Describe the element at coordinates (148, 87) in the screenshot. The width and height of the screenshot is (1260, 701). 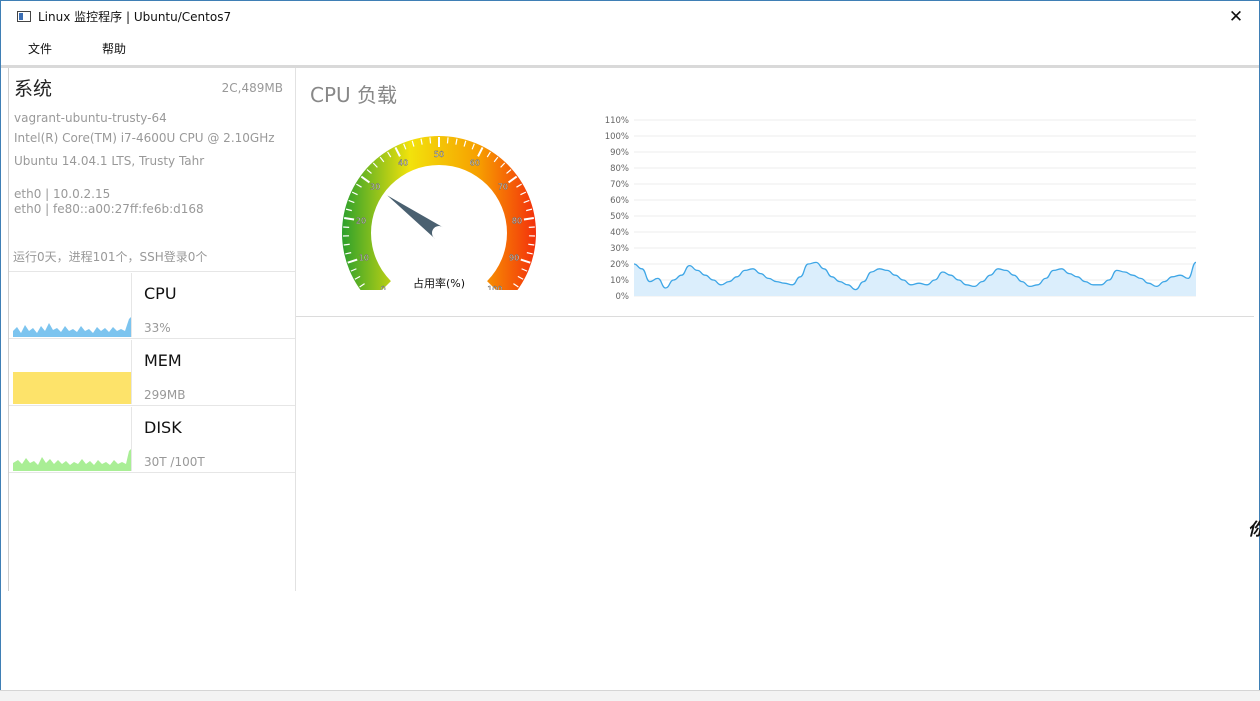
I see `system-header: 系统 2C,489MB` at that location.